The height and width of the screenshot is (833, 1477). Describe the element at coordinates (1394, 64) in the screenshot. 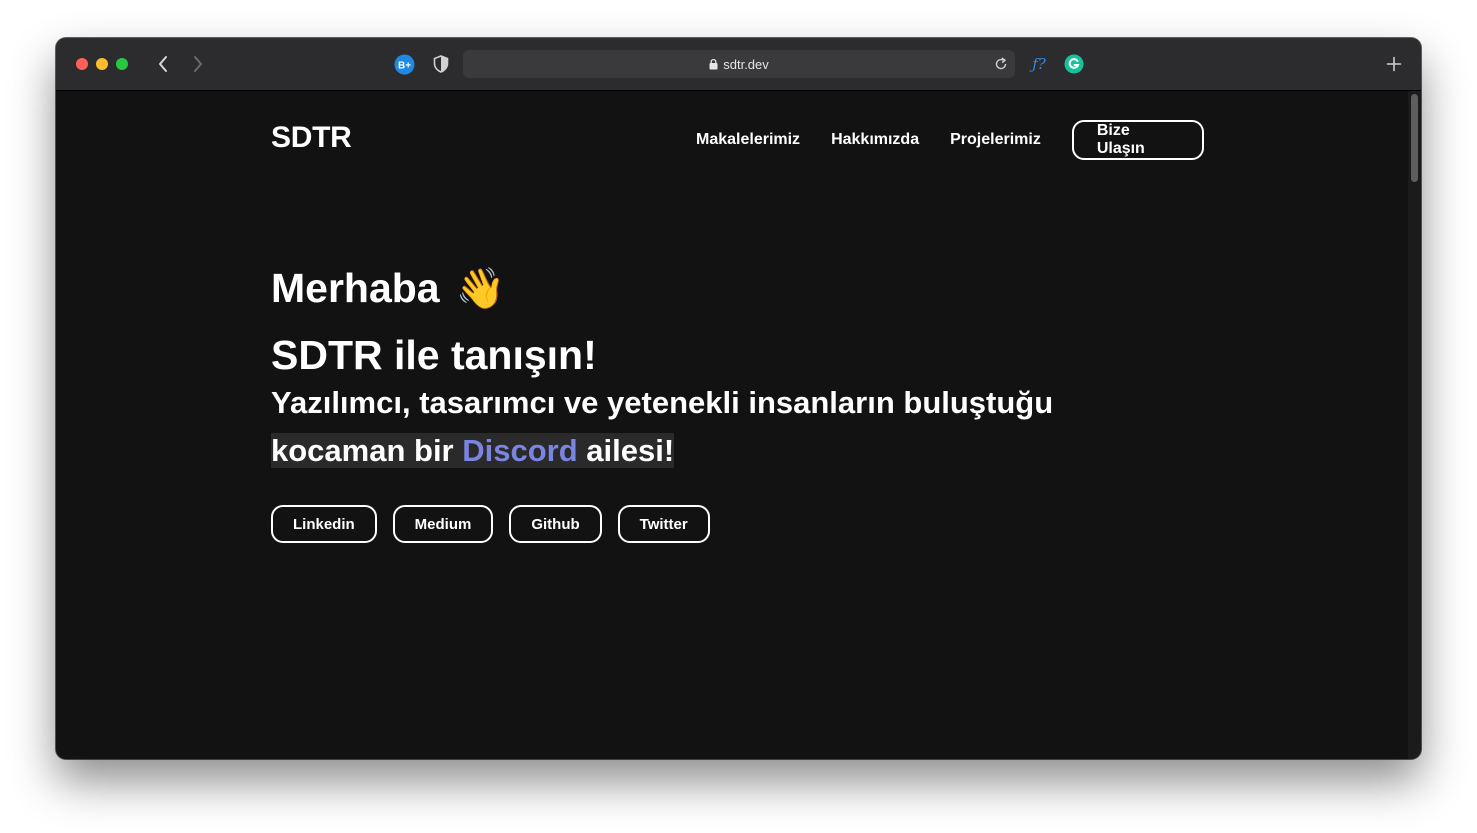

I see `new-tab-plus-icon` at that location.